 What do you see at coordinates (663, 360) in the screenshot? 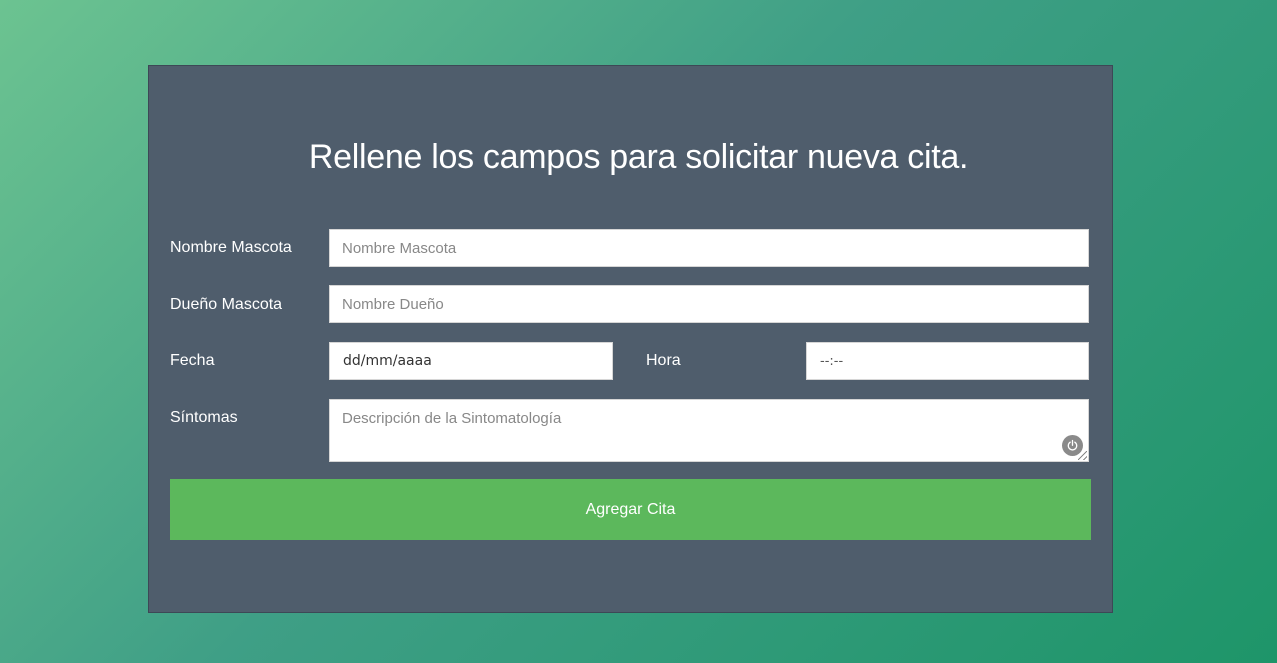
I see `time-label: Hora` at bounding box center [663, 360].